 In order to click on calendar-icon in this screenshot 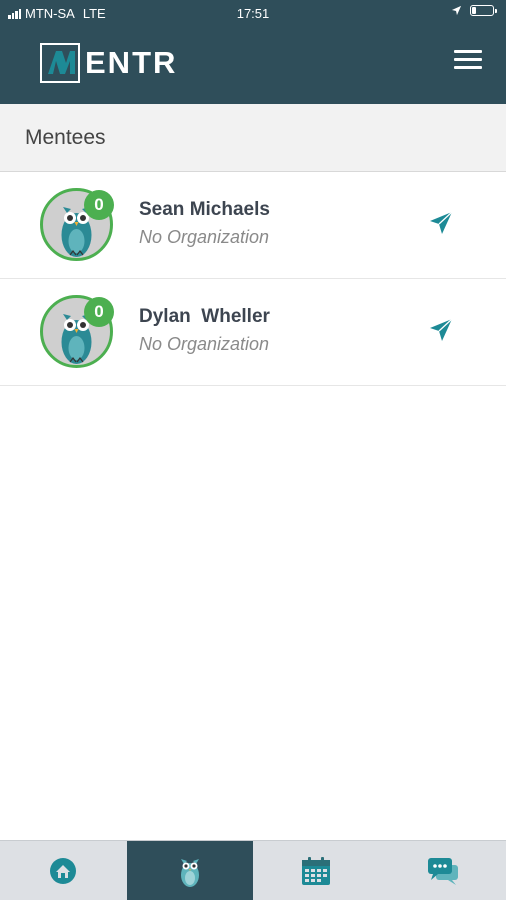, I will do `click(316, 870)`.